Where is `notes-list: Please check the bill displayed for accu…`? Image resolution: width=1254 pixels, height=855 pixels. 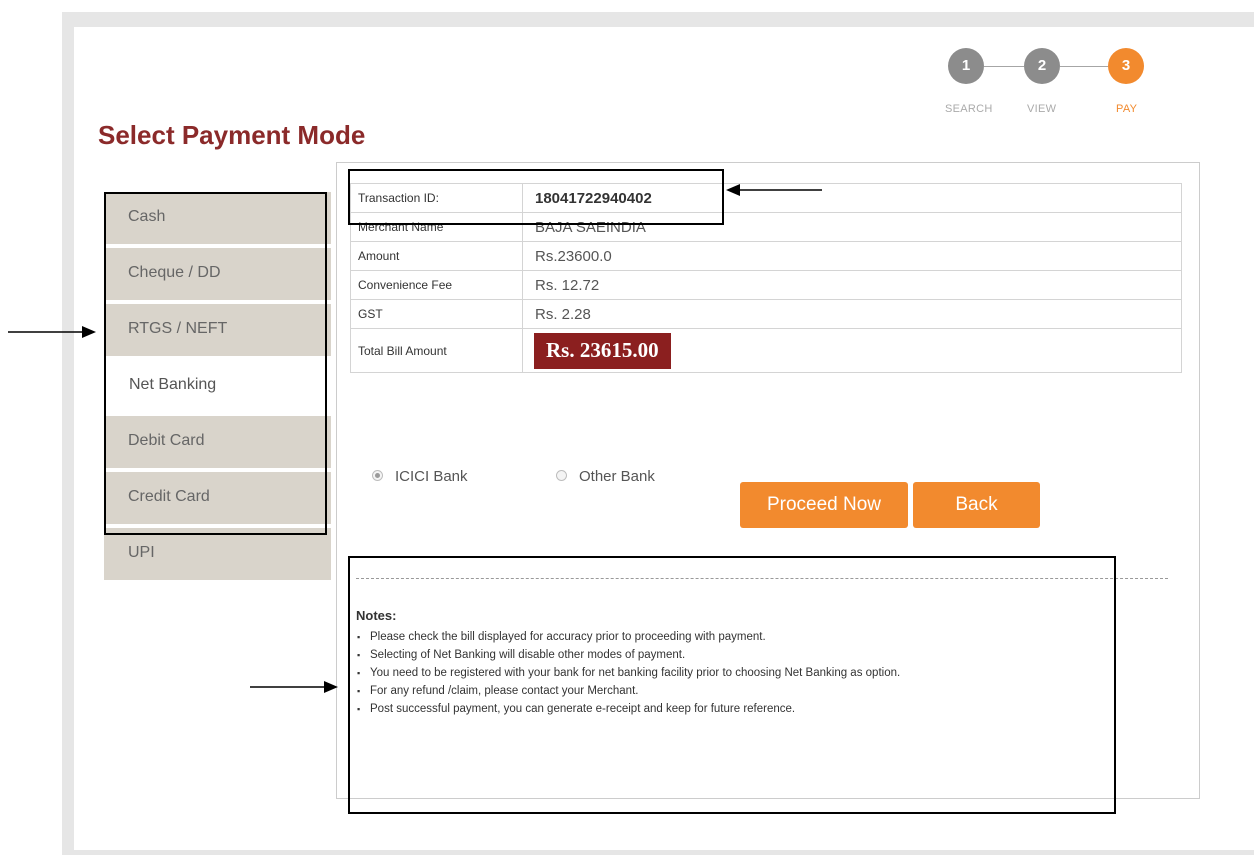
notes-list: Please check the bill displayed for accu… is located at coordinates (736, 674).